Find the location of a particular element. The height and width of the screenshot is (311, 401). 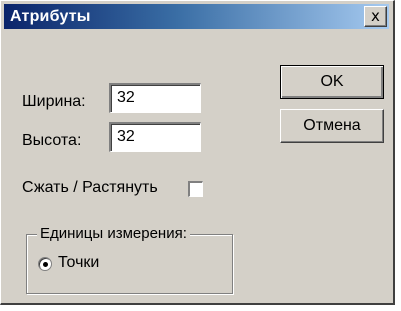

title-bar: Атрибуты x is located at coordinates (196, 16).